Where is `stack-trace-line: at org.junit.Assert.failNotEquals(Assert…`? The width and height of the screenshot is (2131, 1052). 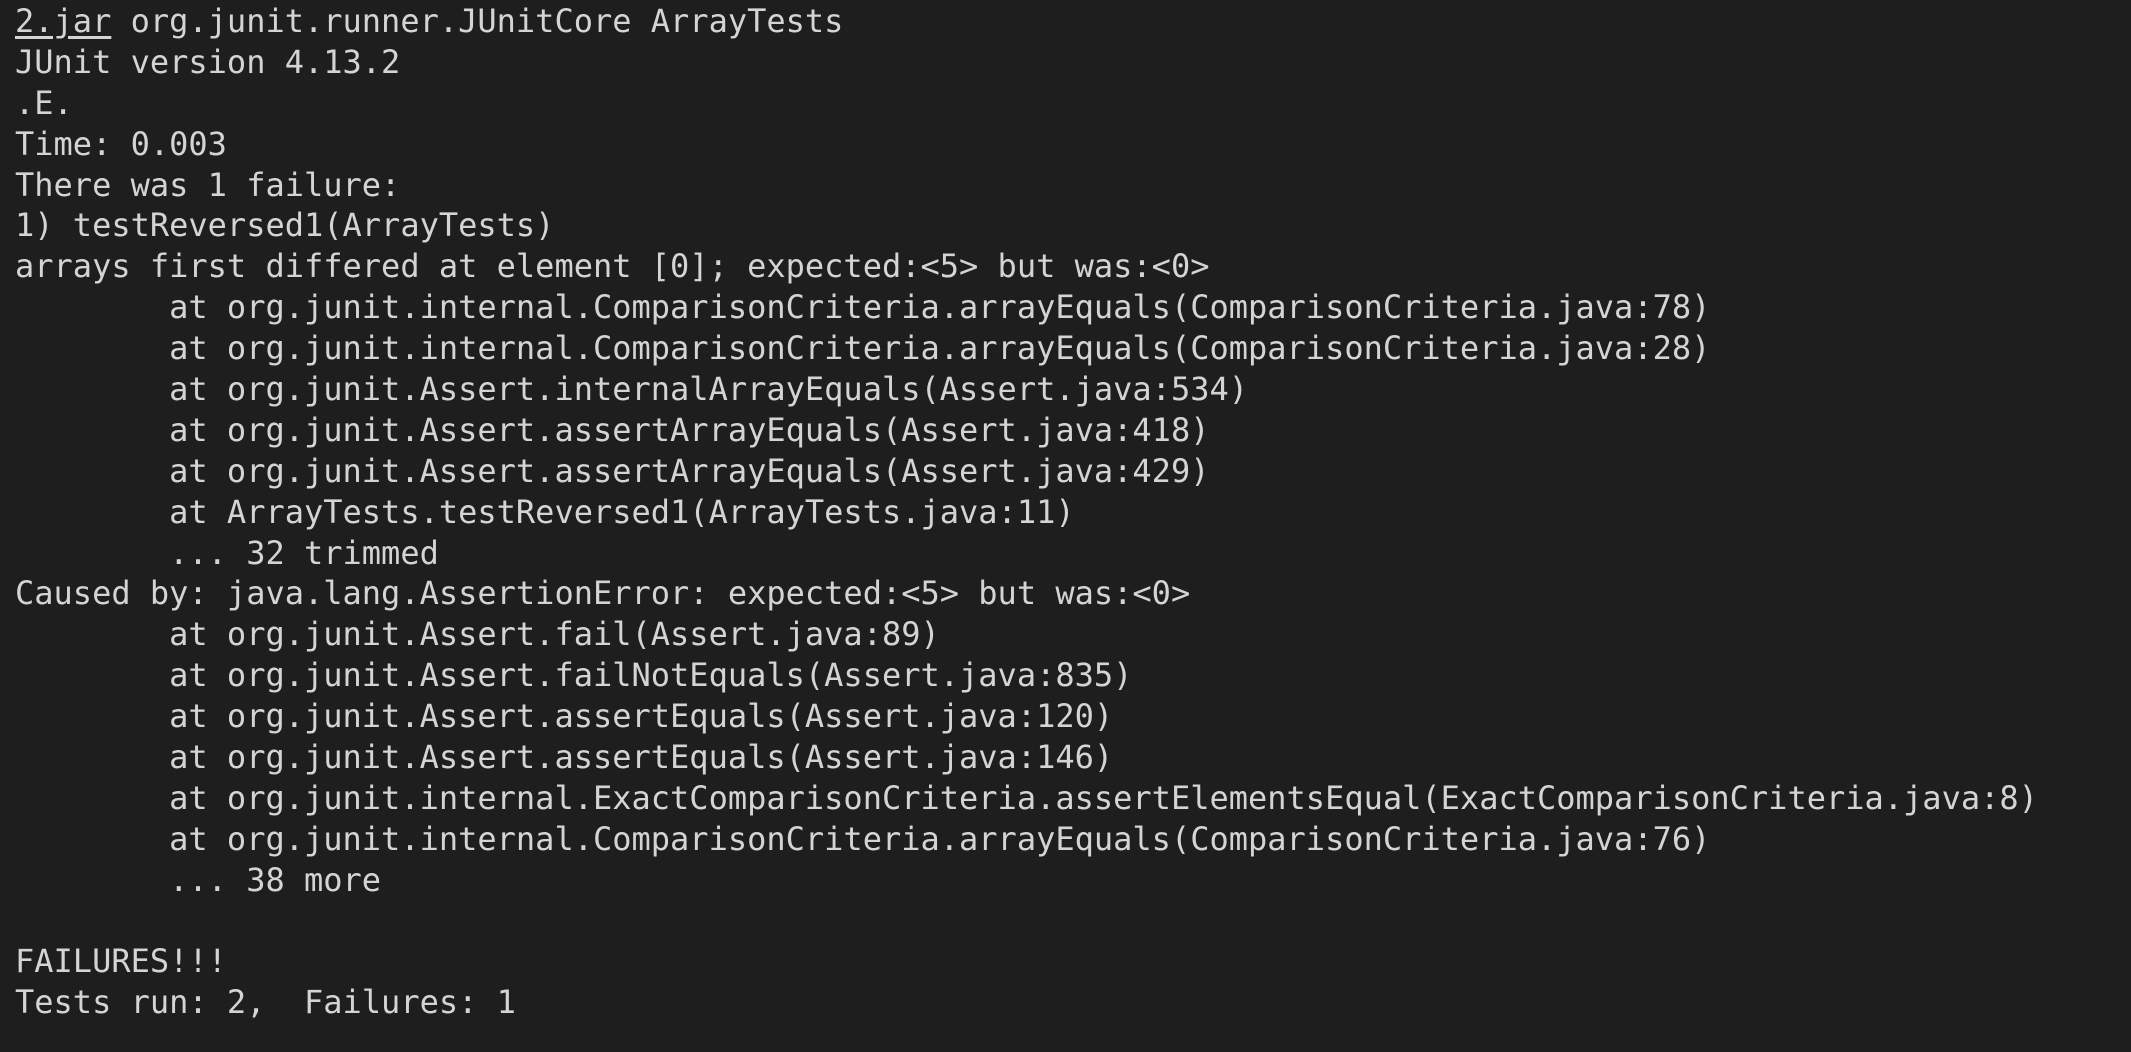 stack-trace-line: at org.junit.Assert.failNotEquals(Assert… is located at coordinates (574, 675).